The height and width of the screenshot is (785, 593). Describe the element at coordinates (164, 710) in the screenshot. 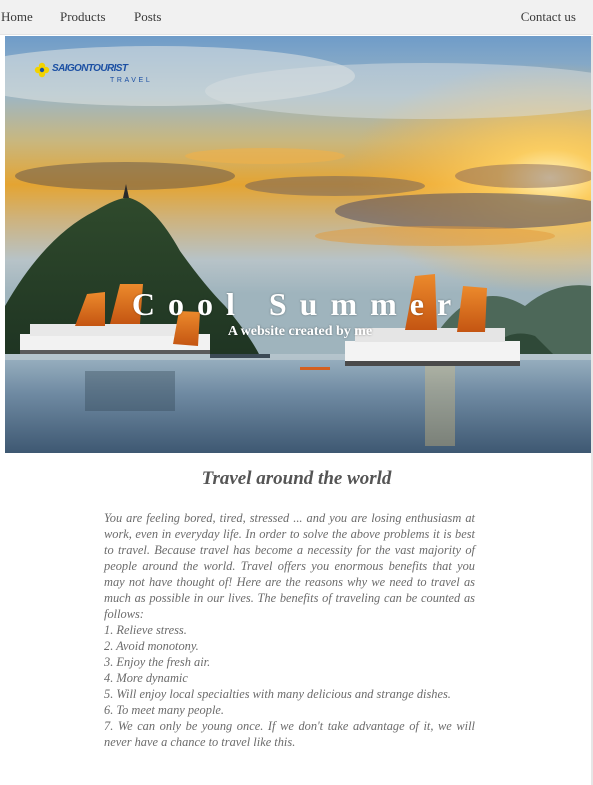

I see `list-item: 6. To meet many people.` at that location.